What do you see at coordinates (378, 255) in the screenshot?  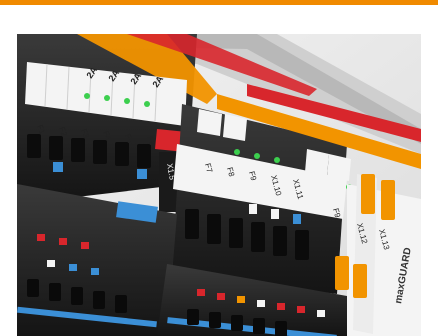 I see `maxguard-module: maxGUARD` at bounding box center [378, 255].